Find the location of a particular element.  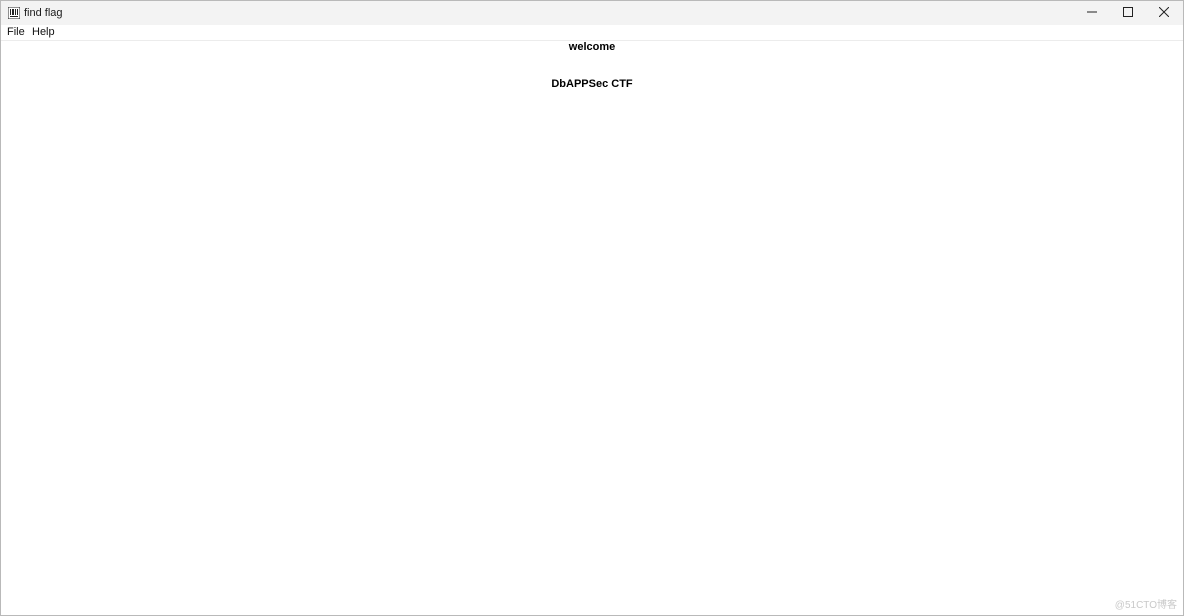

menu-file: File is located at coordinates (16, 32).